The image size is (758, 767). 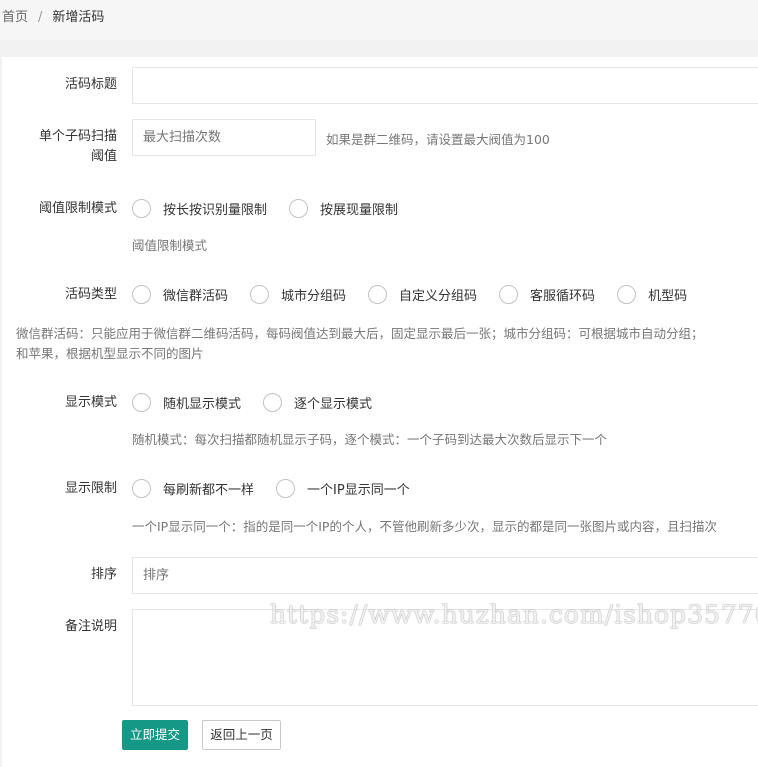 I want to click on submit-button: 立即提交, so click(x=155, y=735).